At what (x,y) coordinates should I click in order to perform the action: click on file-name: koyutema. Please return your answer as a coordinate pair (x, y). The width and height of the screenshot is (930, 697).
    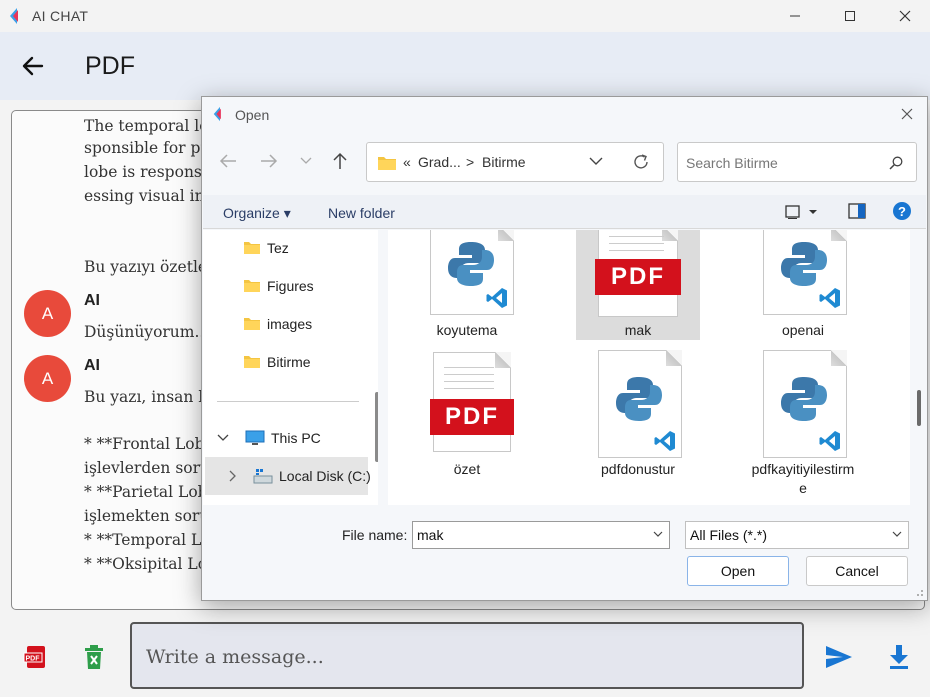
    Looking at the image, I should click on (467, 330).